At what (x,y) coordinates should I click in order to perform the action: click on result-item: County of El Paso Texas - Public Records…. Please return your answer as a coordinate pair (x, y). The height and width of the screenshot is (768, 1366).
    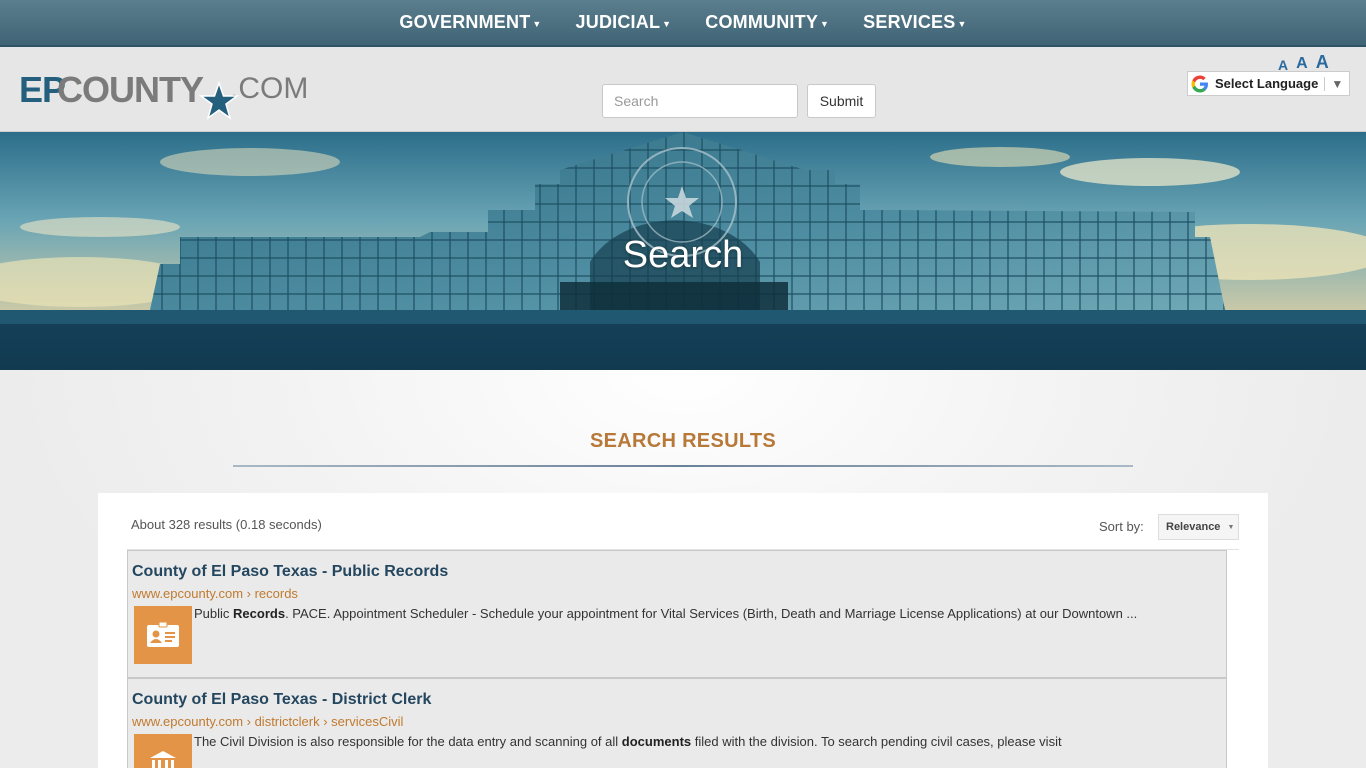
    Looking at the image, I should click on (677, 614).